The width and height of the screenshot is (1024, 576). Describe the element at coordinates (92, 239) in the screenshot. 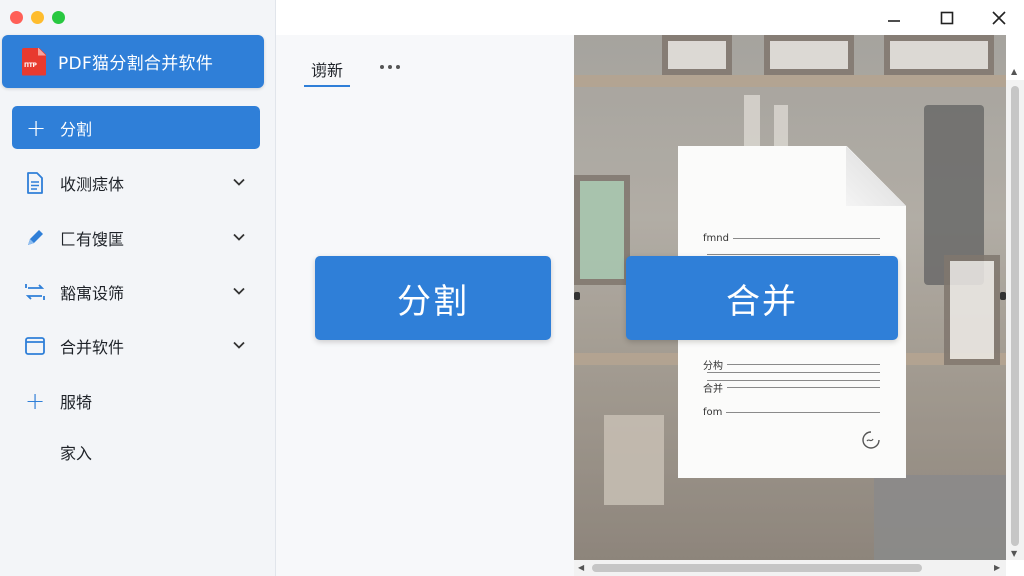

I see `sidebar-item-label: 匚有馊匩` at that location.